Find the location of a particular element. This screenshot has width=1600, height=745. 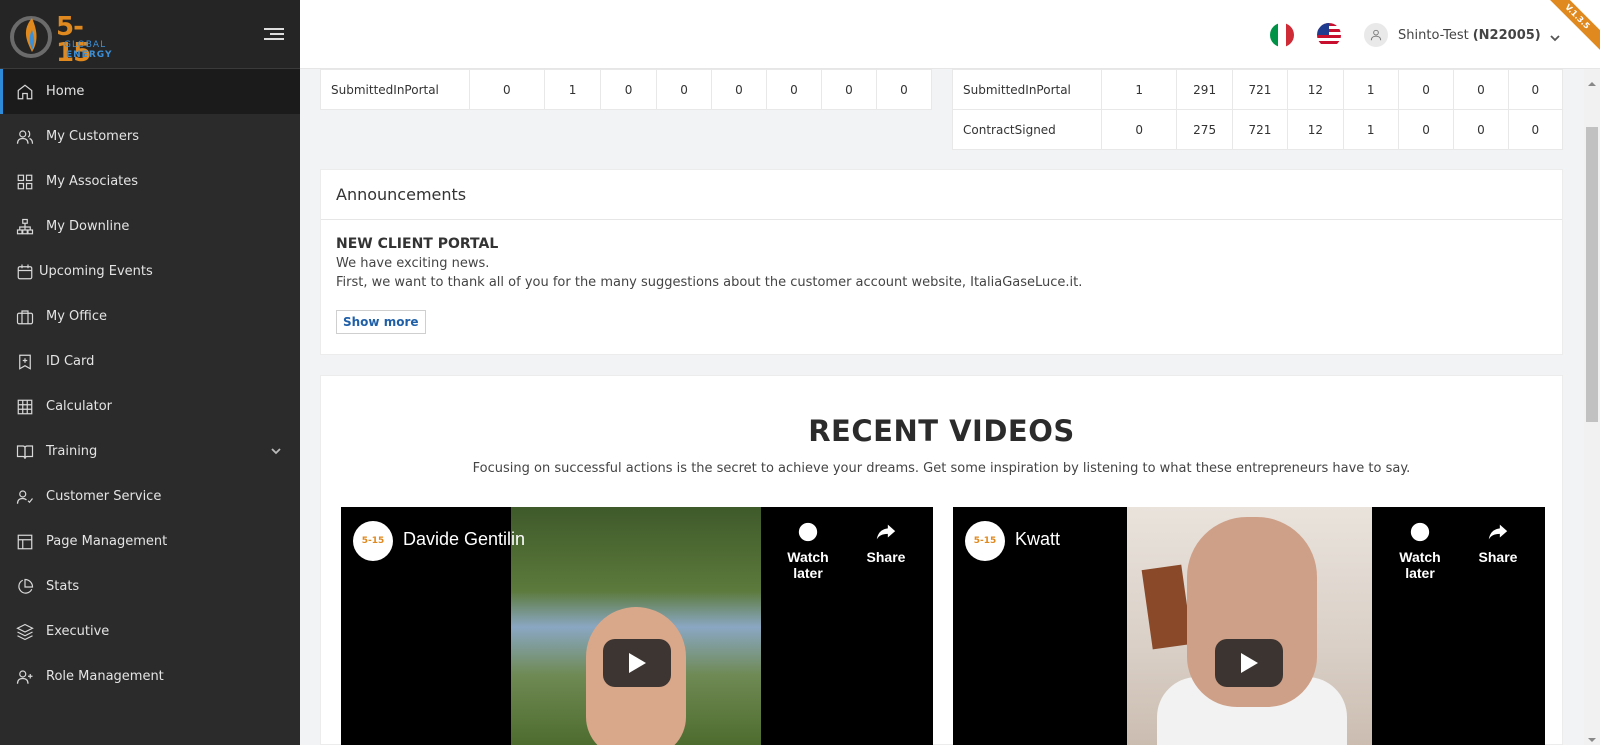

sidebar-item-label: My Downline is located at coordinates (88, 226).